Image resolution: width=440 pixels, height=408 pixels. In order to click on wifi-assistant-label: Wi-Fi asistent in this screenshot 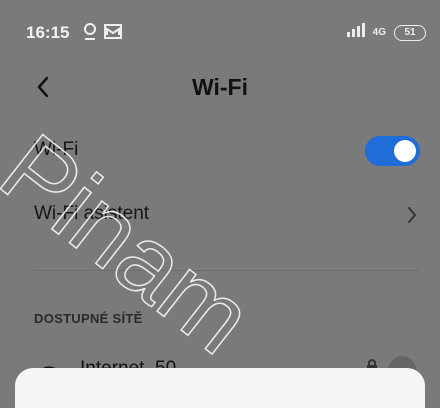, I will do `click(92, 213)`.